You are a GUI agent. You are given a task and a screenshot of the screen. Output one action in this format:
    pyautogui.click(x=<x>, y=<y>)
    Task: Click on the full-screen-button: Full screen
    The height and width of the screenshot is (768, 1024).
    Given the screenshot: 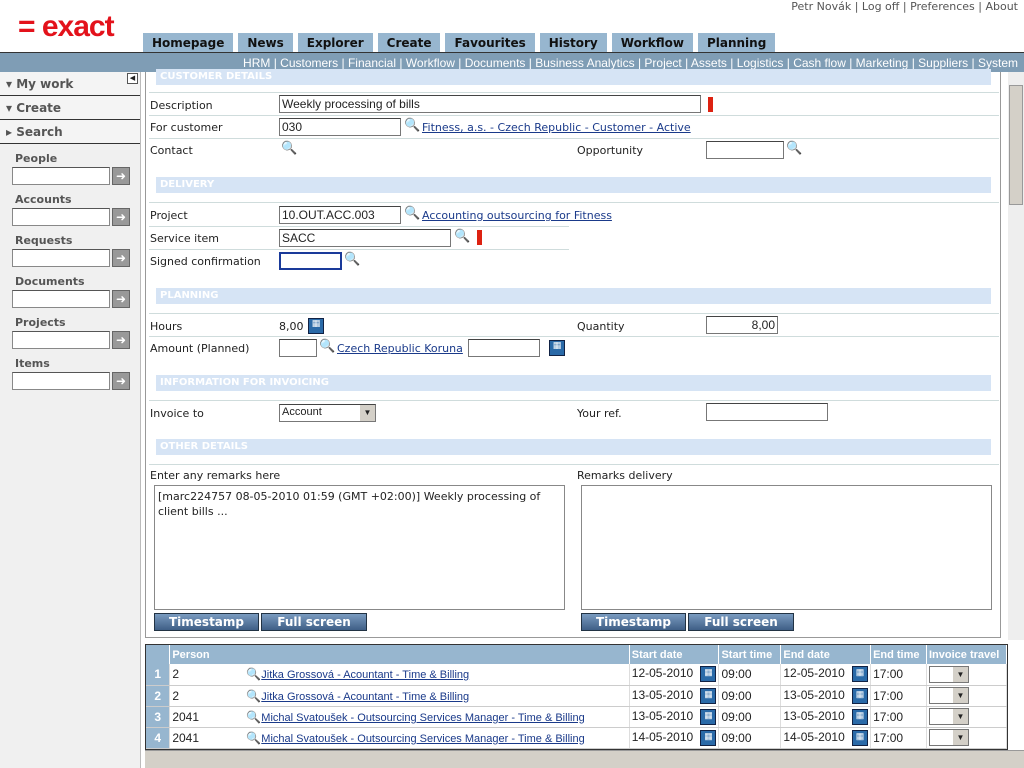 What is the action you would take?
    pyautogui.click(x=314, y=622)
    